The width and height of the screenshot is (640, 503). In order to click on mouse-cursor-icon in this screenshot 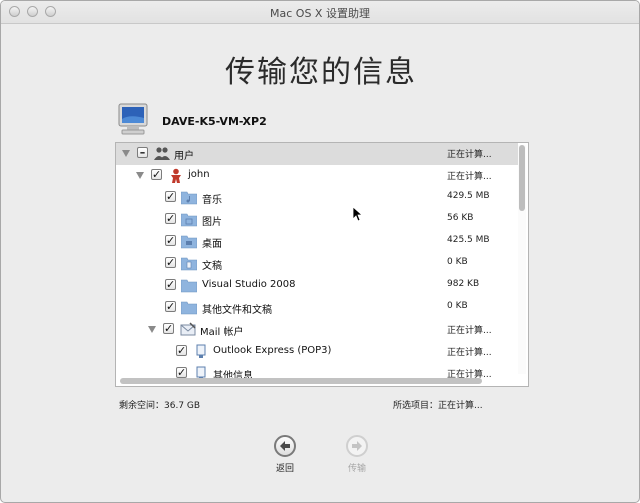, I will do `click(358, 214)`.